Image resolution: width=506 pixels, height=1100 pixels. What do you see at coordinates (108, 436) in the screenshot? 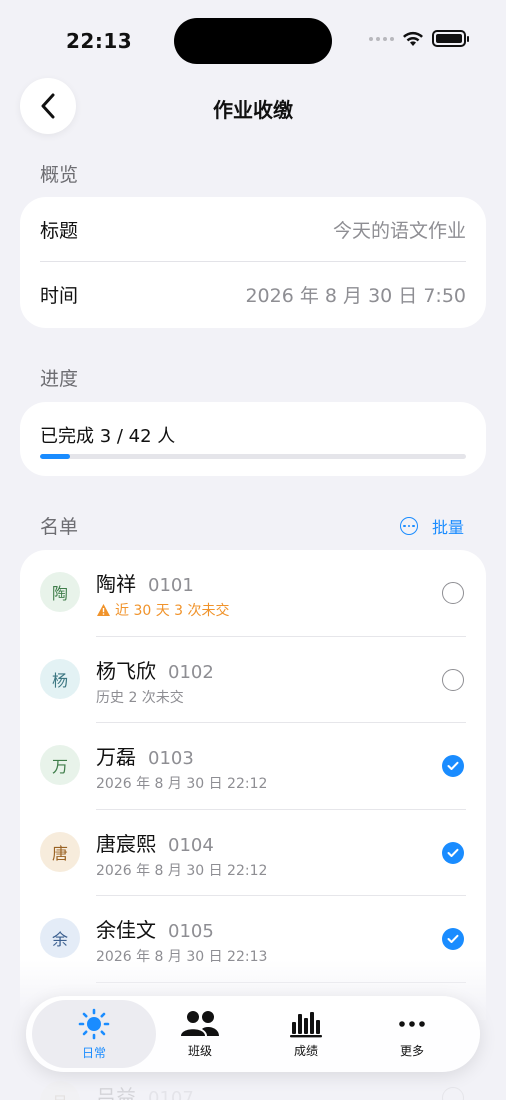
I see `progress-text: 已完成 3 / 42 人` at bounding box center [108, 436].